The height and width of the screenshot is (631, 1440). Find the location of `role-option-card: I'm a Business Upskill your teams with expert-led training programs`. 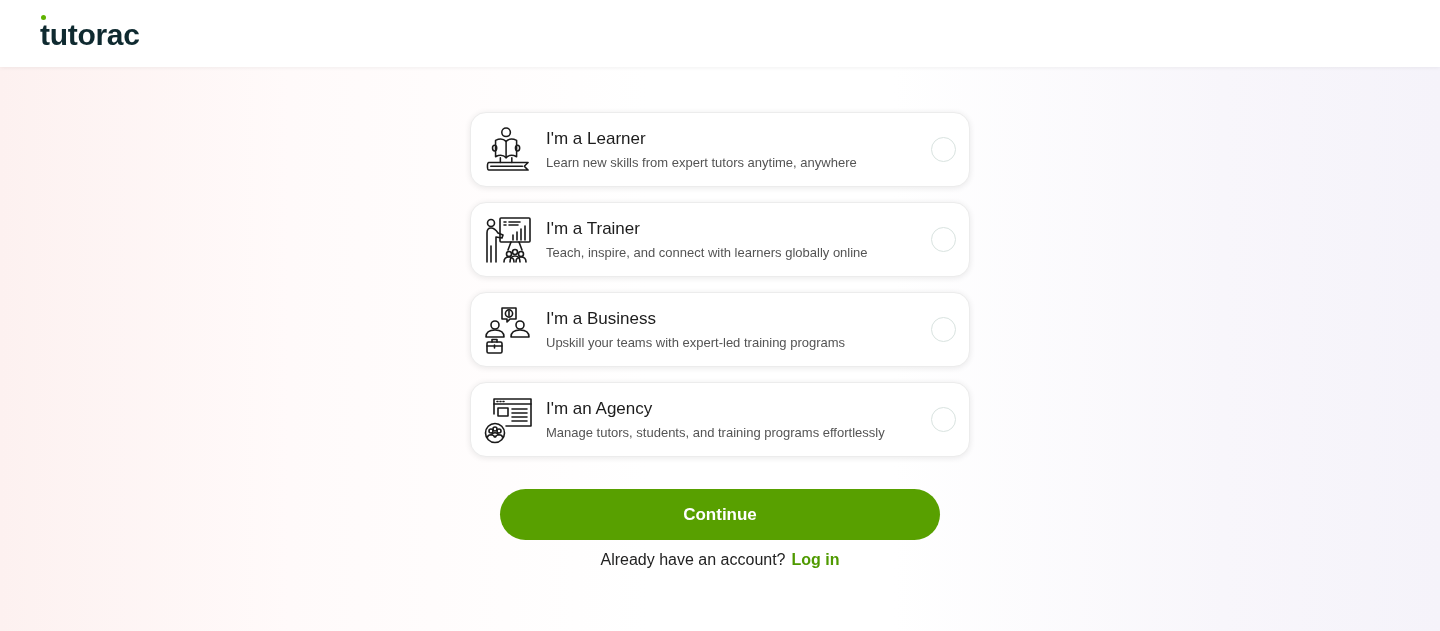

role-option-card: I'm a Business Upskill your teams with expert-led training programs is located at coordinates (720, 329).